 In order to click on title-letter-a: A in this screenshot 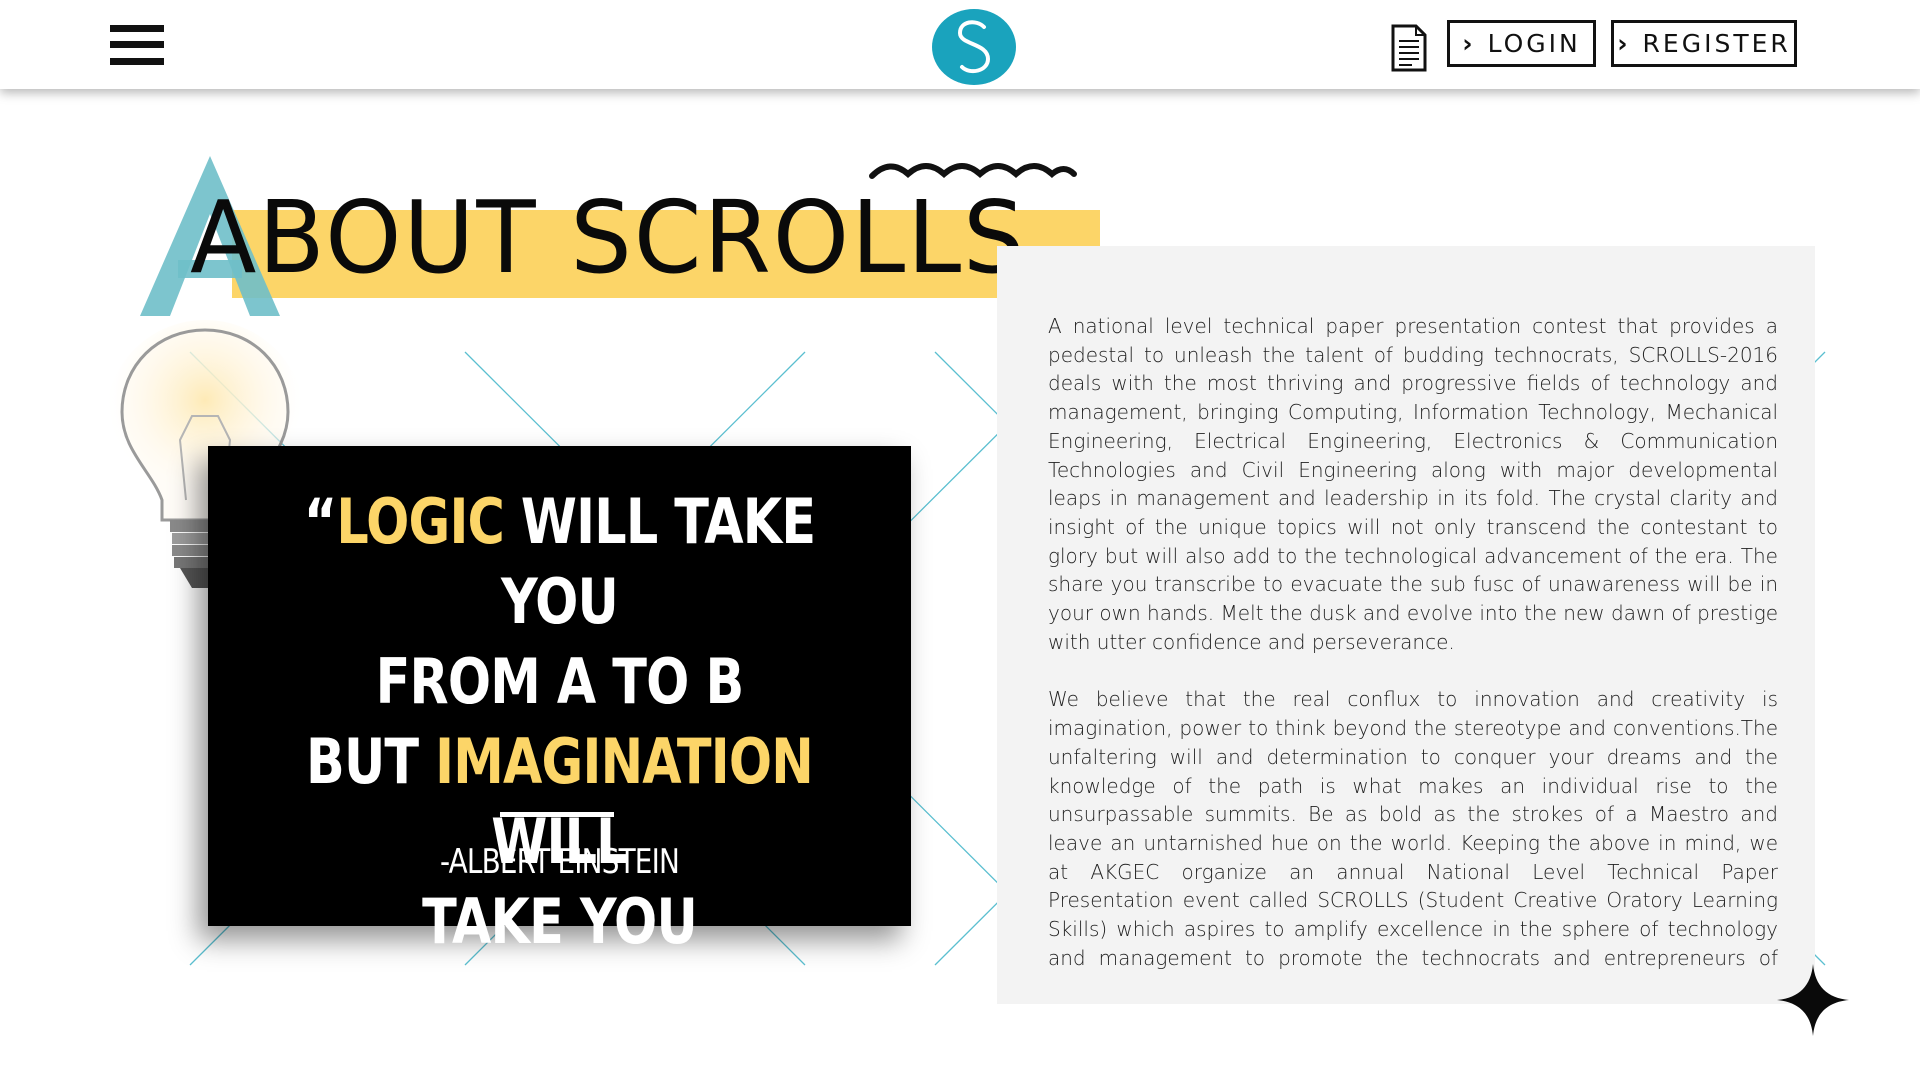, I will do `click(224, 237)`.